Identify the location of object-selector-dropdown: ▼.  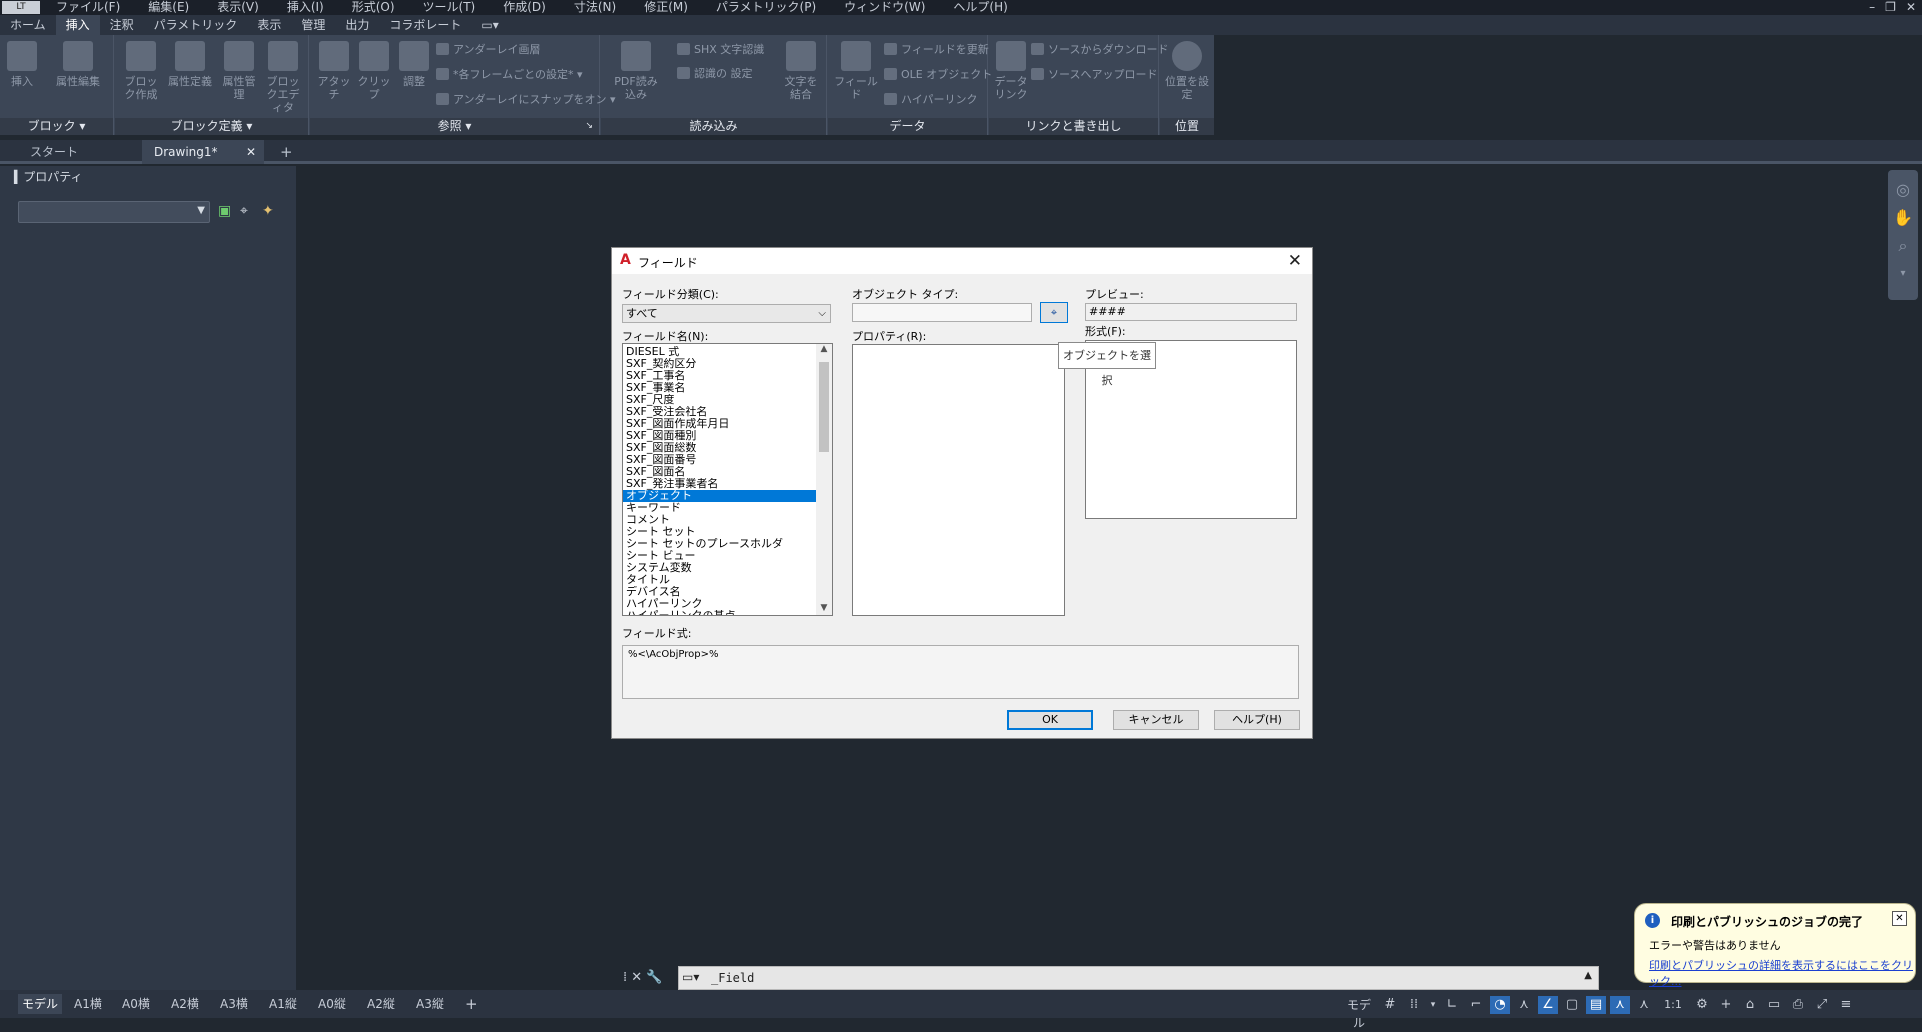
(114, 212).